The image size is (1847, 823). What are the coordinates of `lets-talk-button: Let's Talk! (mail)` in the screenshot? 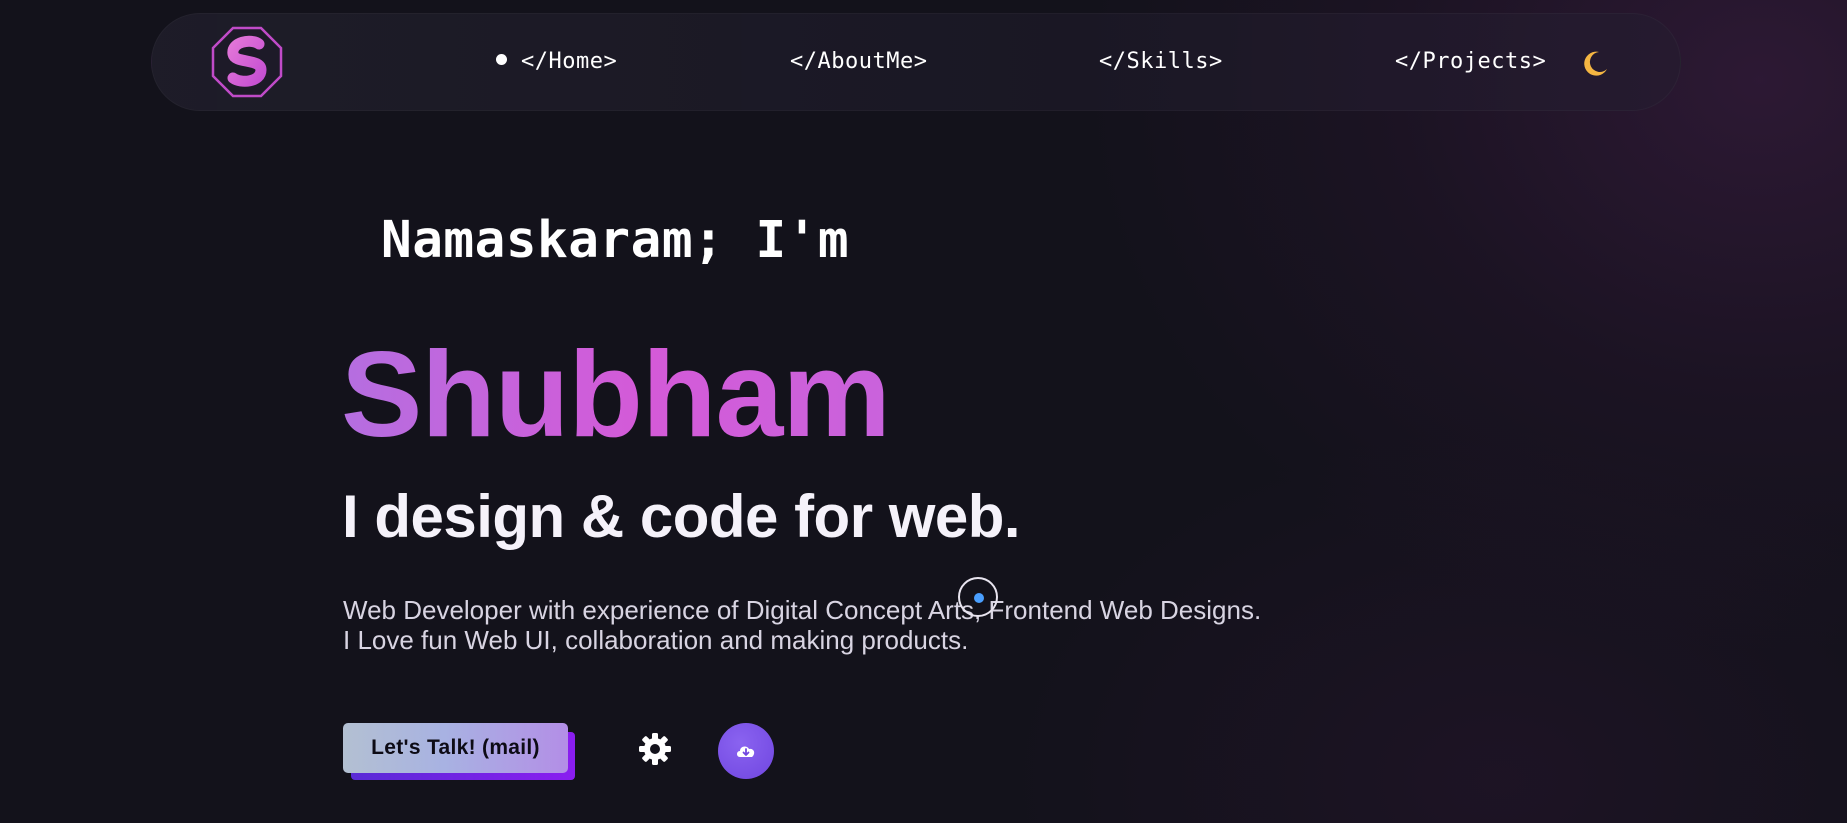 It's located at (455, 748).